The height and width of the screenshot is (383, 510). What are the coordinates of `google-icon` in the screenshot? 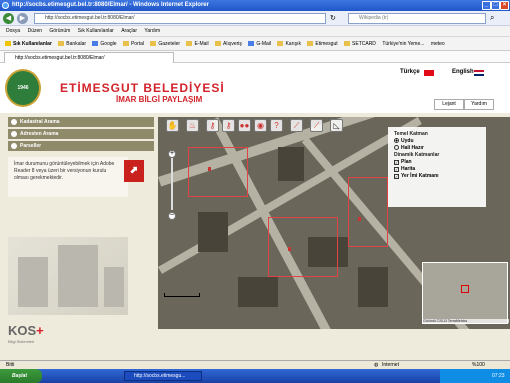 It's located at (95, 43).